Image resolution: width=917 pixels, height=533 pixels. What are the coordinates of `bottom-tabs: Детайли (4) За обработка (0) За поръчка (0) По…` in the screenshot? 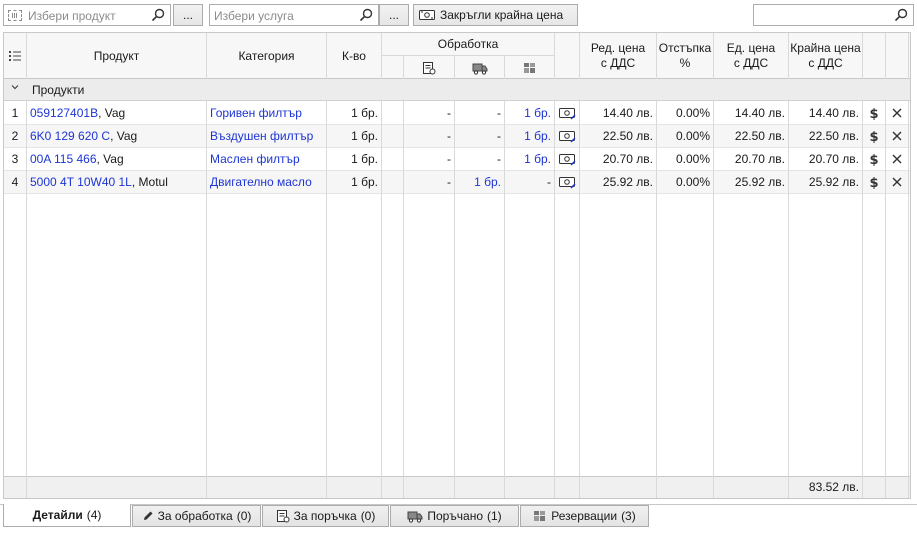 It's located at (458, 518).